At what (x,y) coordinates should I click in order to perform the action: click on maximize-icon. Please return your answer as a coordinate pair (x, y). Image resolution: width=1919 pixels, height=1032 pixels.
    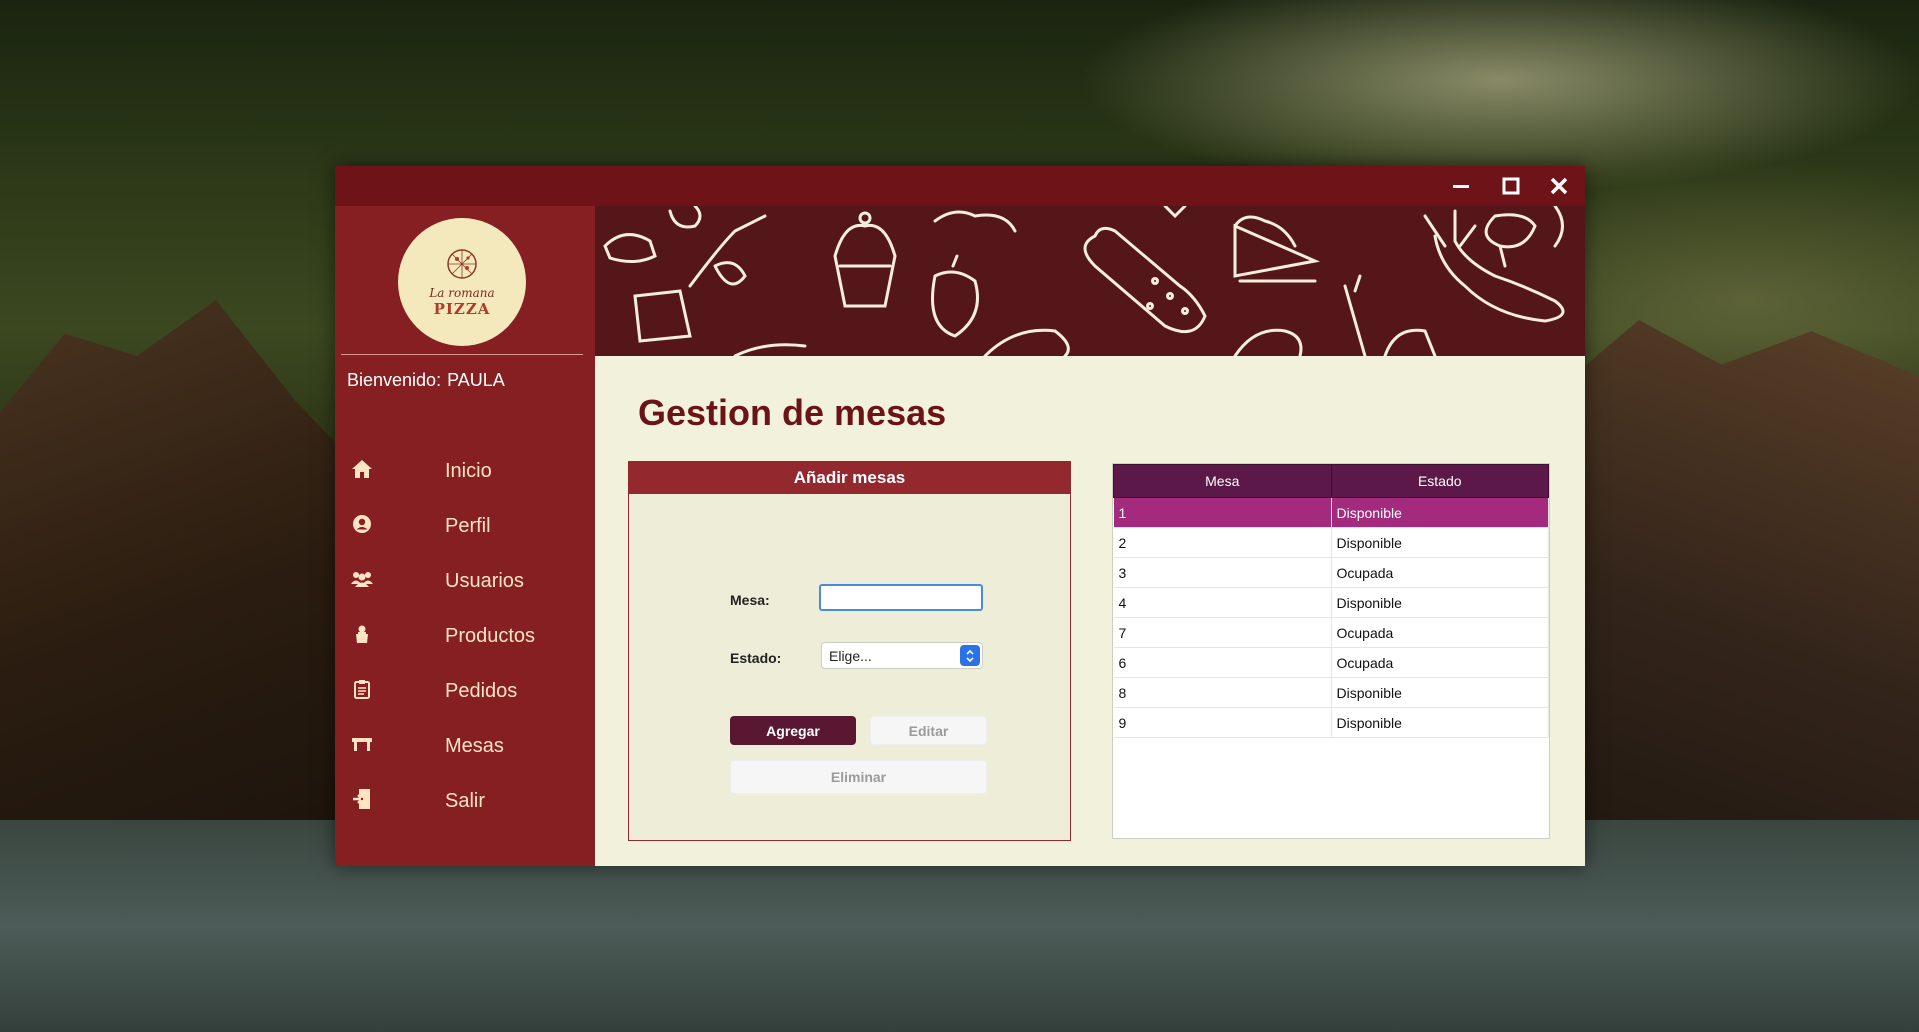
    Looking at the image, I should click on (1511, 186).